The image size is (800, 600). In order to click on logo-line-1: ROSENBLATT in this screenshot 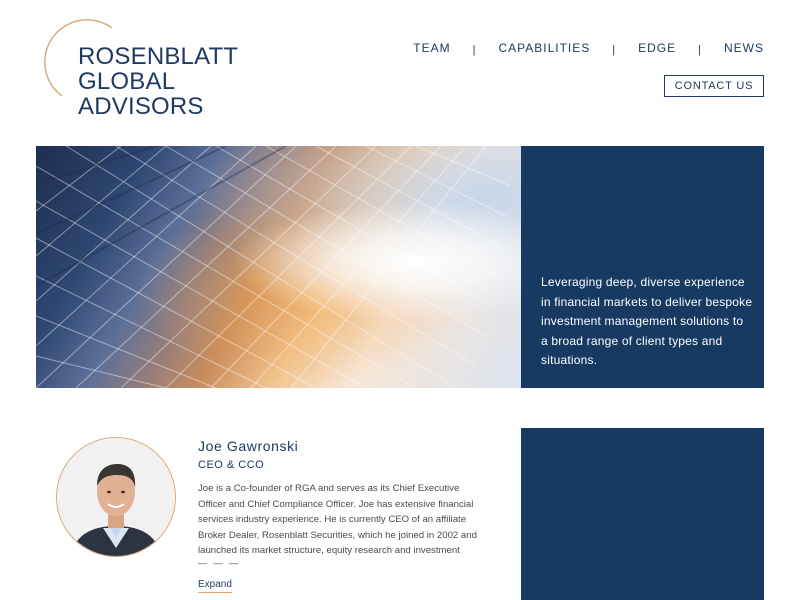, I will do `click(158, 56)`.